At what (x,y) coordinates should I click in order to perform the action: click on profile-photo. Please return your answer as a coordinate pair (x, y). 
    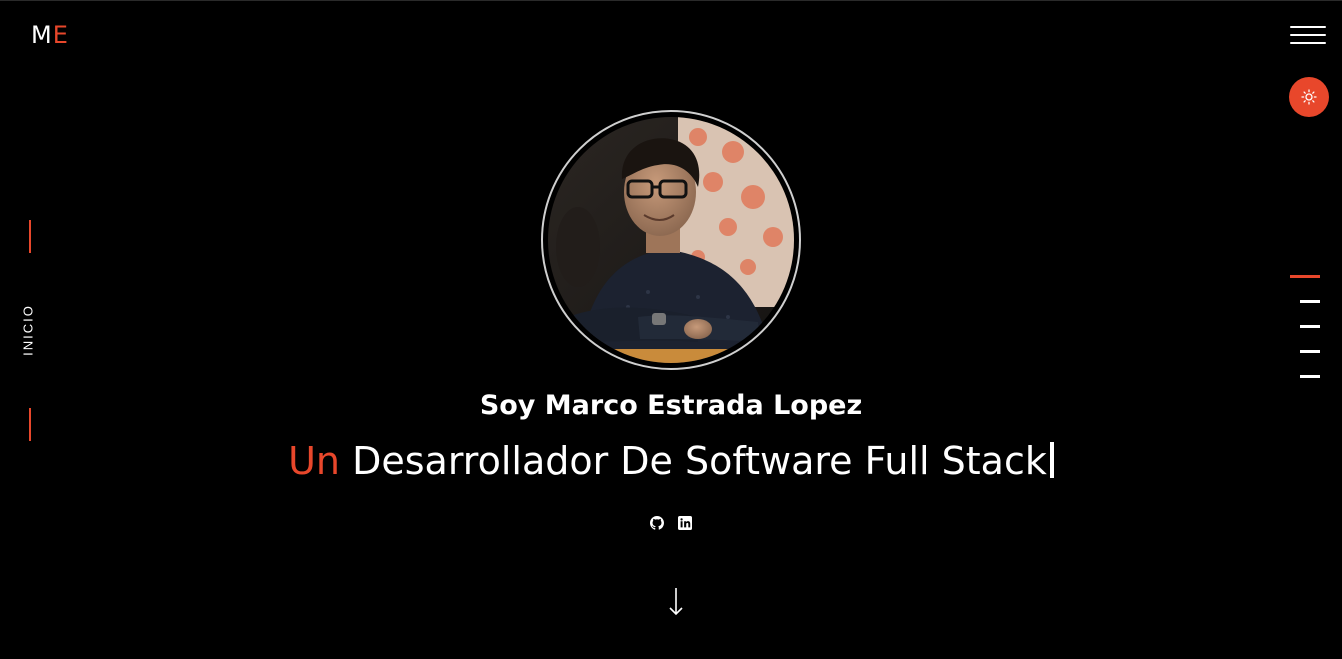
    Looking at the image, I should click on (671, 240).